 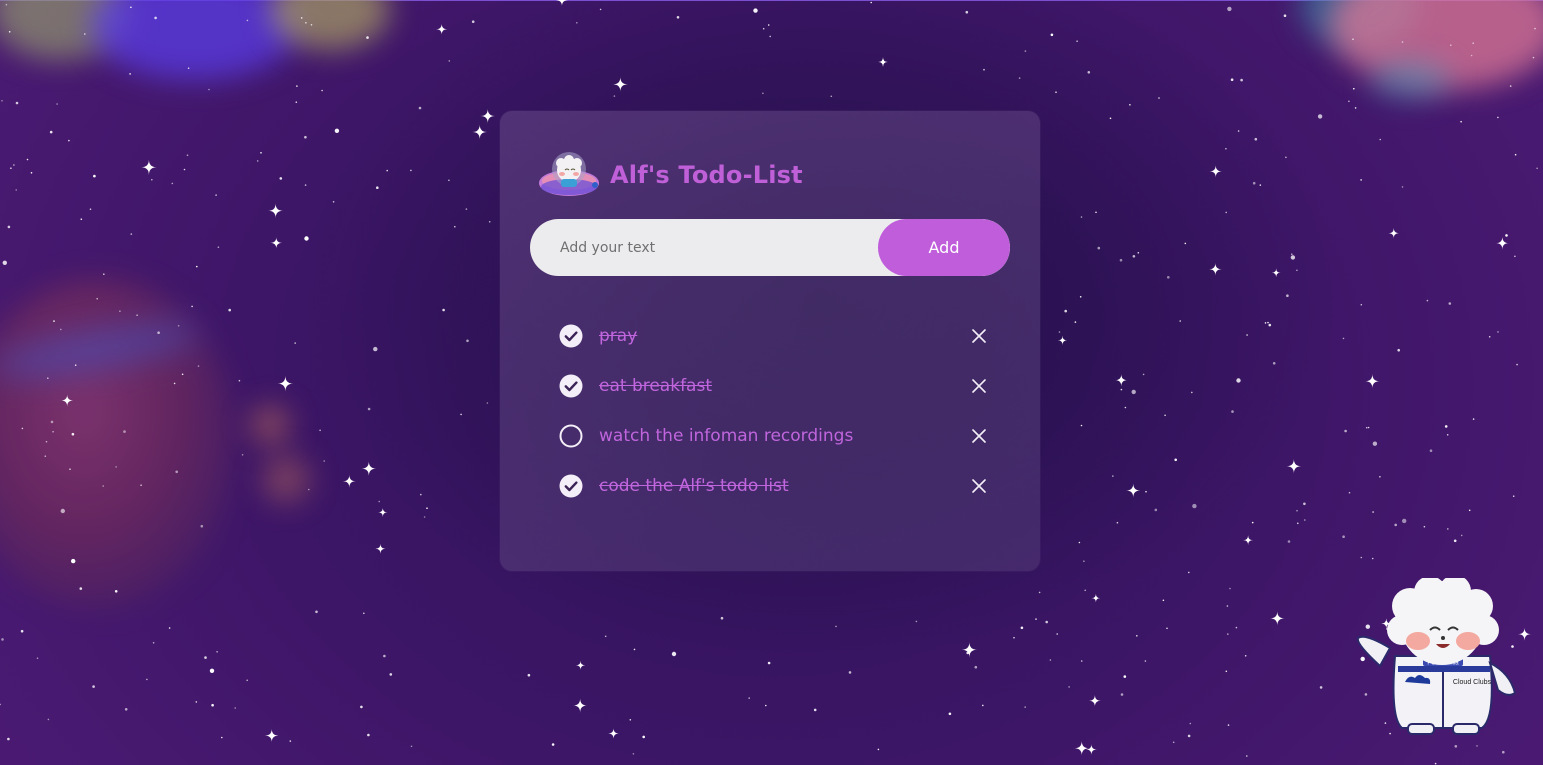 I want to click on empty-circle-icon, so click(x=571, y=436).